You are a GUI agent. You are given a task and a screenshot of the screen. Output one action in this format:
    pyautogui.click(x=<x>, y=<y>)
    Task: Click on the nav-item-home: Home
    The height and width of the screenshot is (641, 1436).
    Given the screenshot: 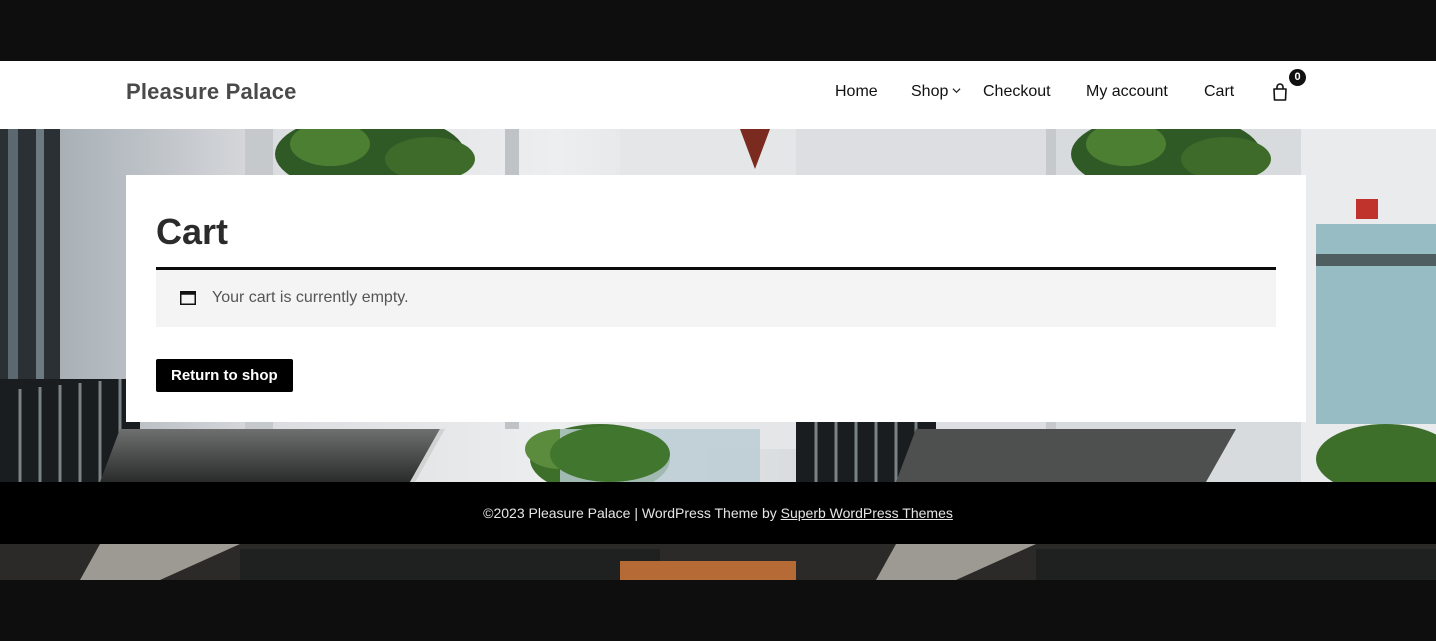 What is the action you would take?
    pyautogui.click(x=856, y=92)
    